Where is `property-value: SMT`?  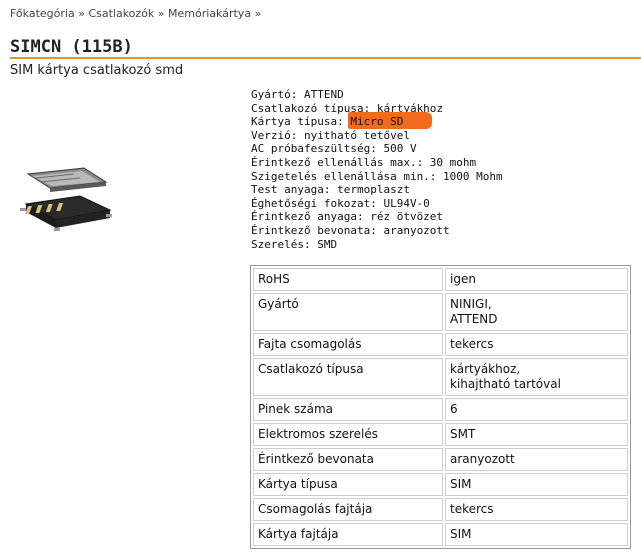
property-value: SMT is located at coordinates (536, 434).